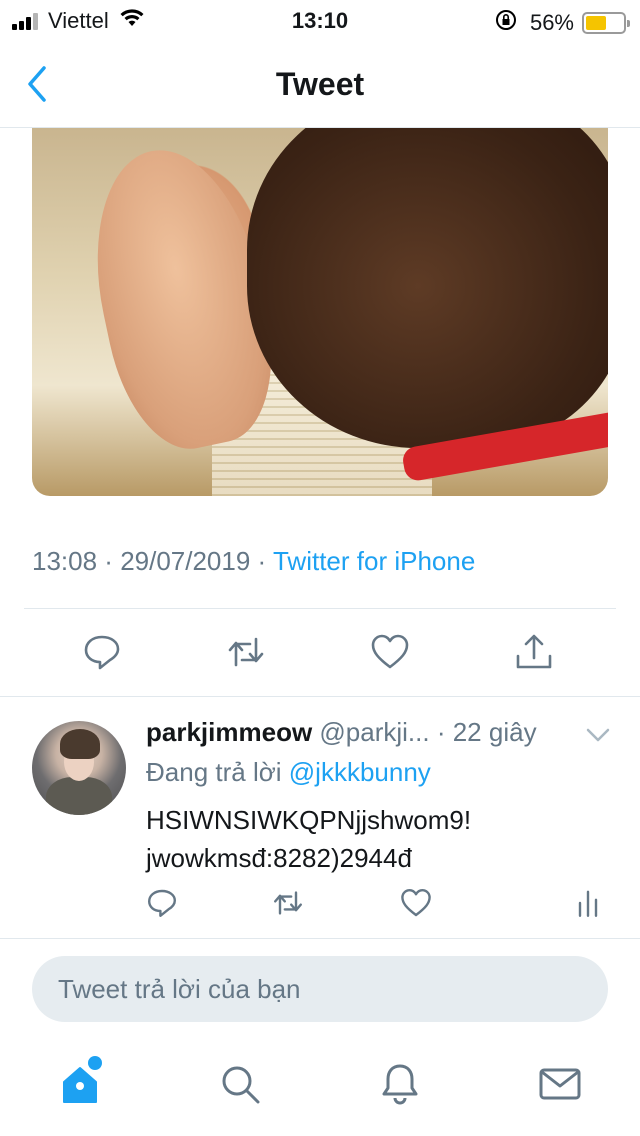 The height and width of the screenshot is (1136, 640). What do you see at coordinates (82, 1086) in the screenshot?
I see `home-icon` at bounding box center [82, 1086].